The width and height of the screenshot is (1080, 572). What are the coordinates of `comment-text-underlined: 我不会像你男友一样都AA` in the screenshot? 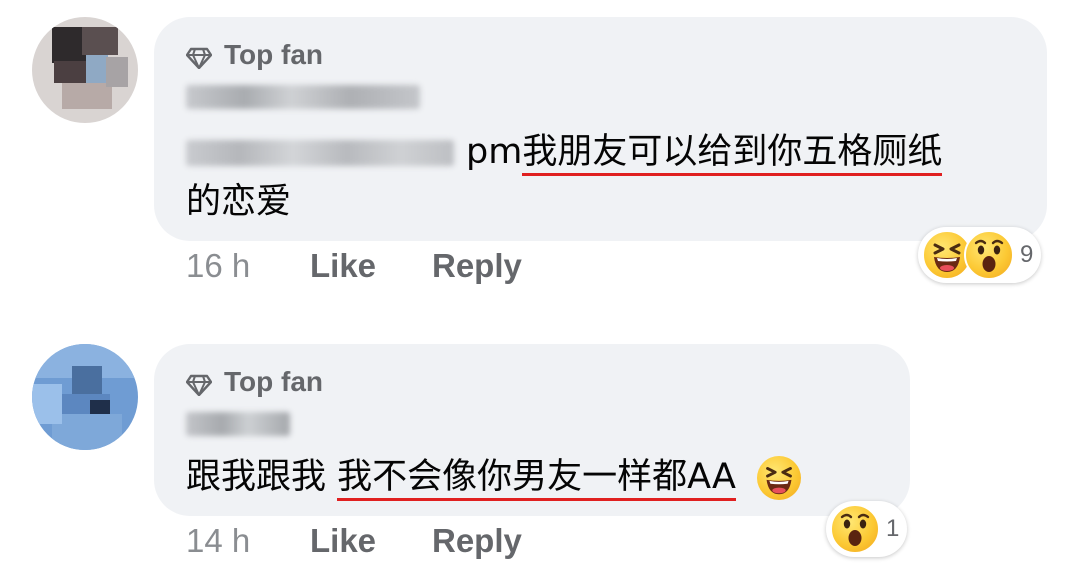 It's located at (537, 479).